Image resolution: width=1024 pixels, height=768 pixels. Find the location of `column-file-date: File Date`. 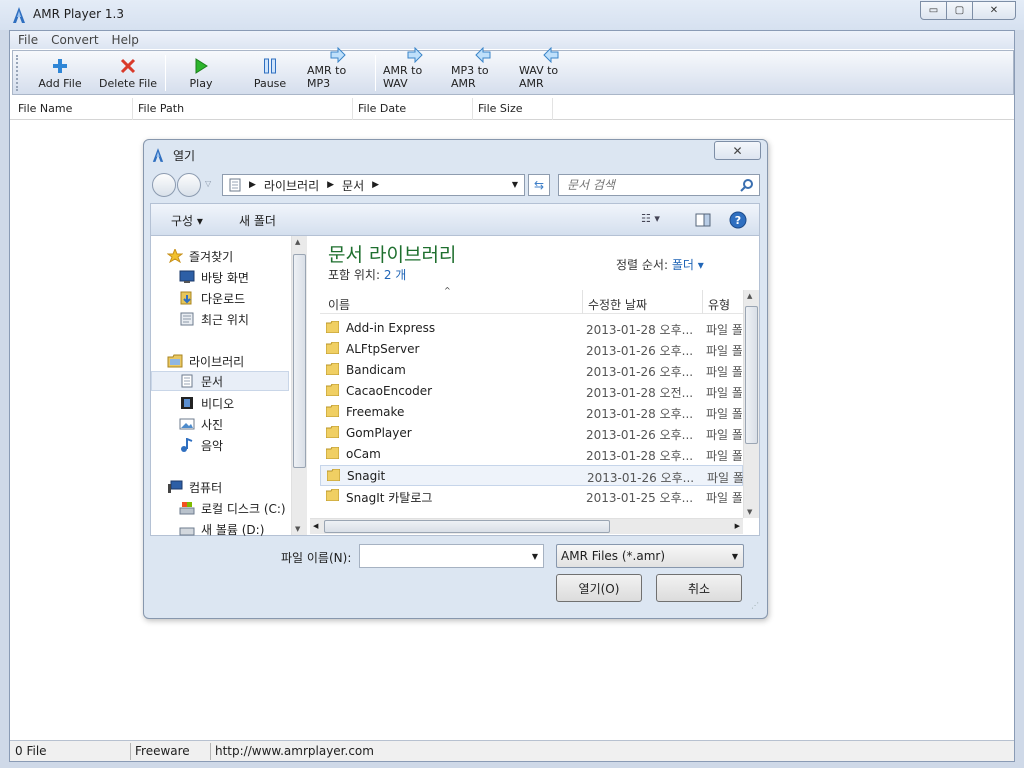

column-file-date: File Date is located at coordinates (382, 108).